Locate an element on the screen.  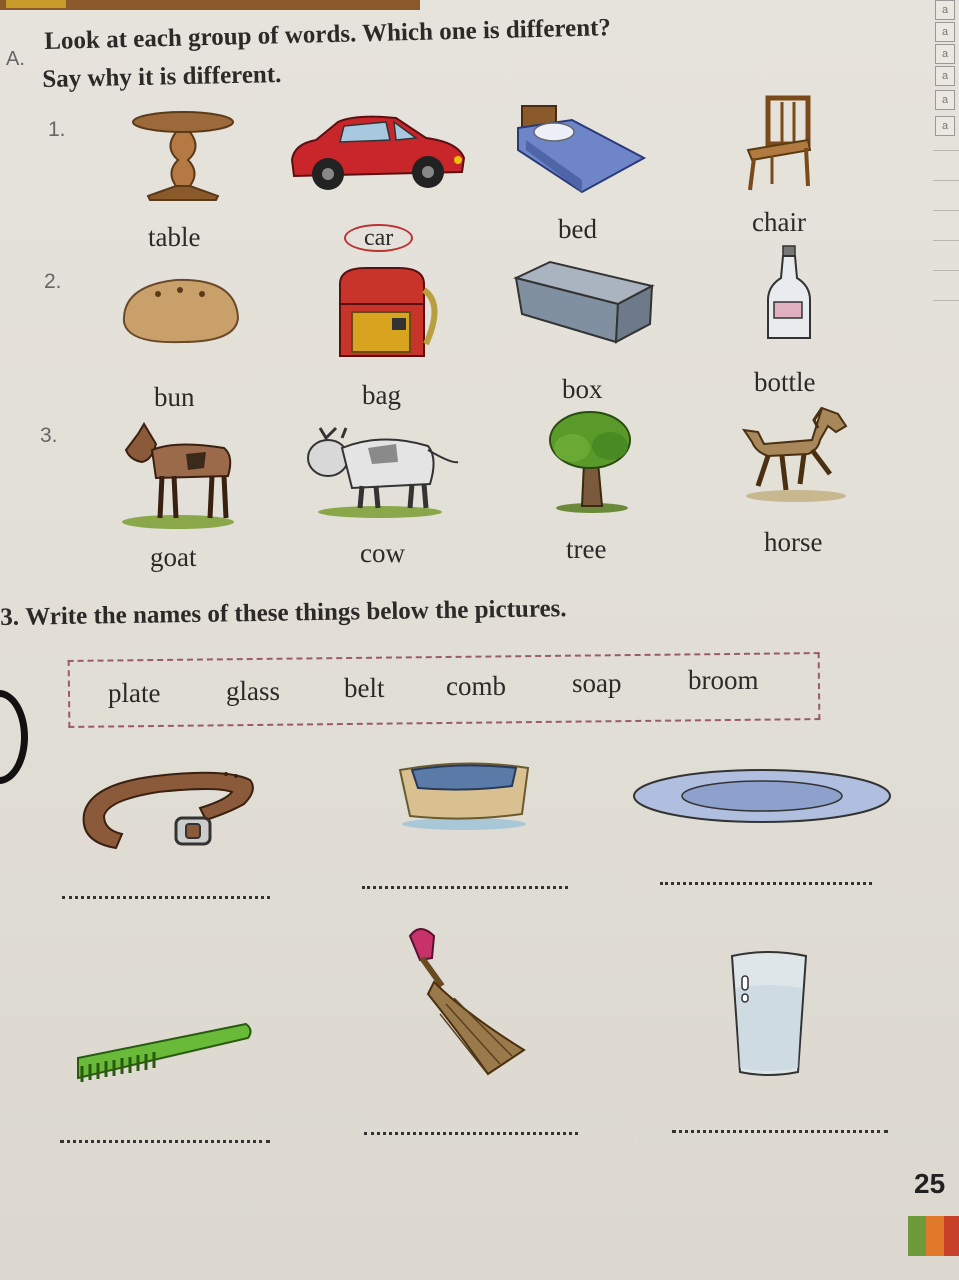
question-number: 2. is located at coordinates (53, 281).